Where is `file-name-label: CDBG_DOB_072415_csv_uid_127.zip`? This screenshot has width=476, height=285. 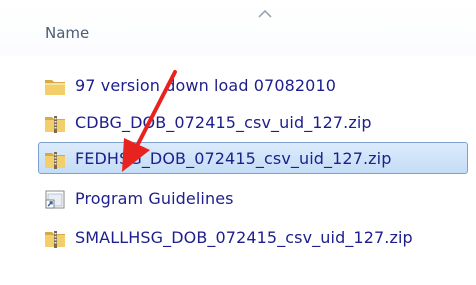 file-name-label: CDBG_DOB_072415_csv_uid_127.zip is located at coordinates (223, 122).